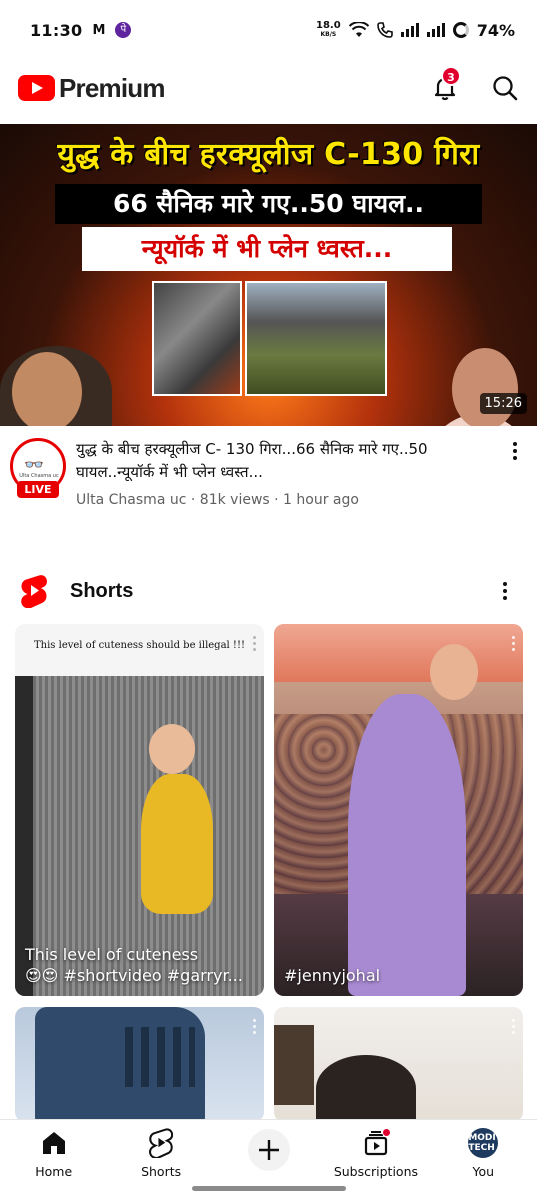 The height and width of the screenshot is (1200, 537). I want to click on status-time: 11:30, so click(56, 30).